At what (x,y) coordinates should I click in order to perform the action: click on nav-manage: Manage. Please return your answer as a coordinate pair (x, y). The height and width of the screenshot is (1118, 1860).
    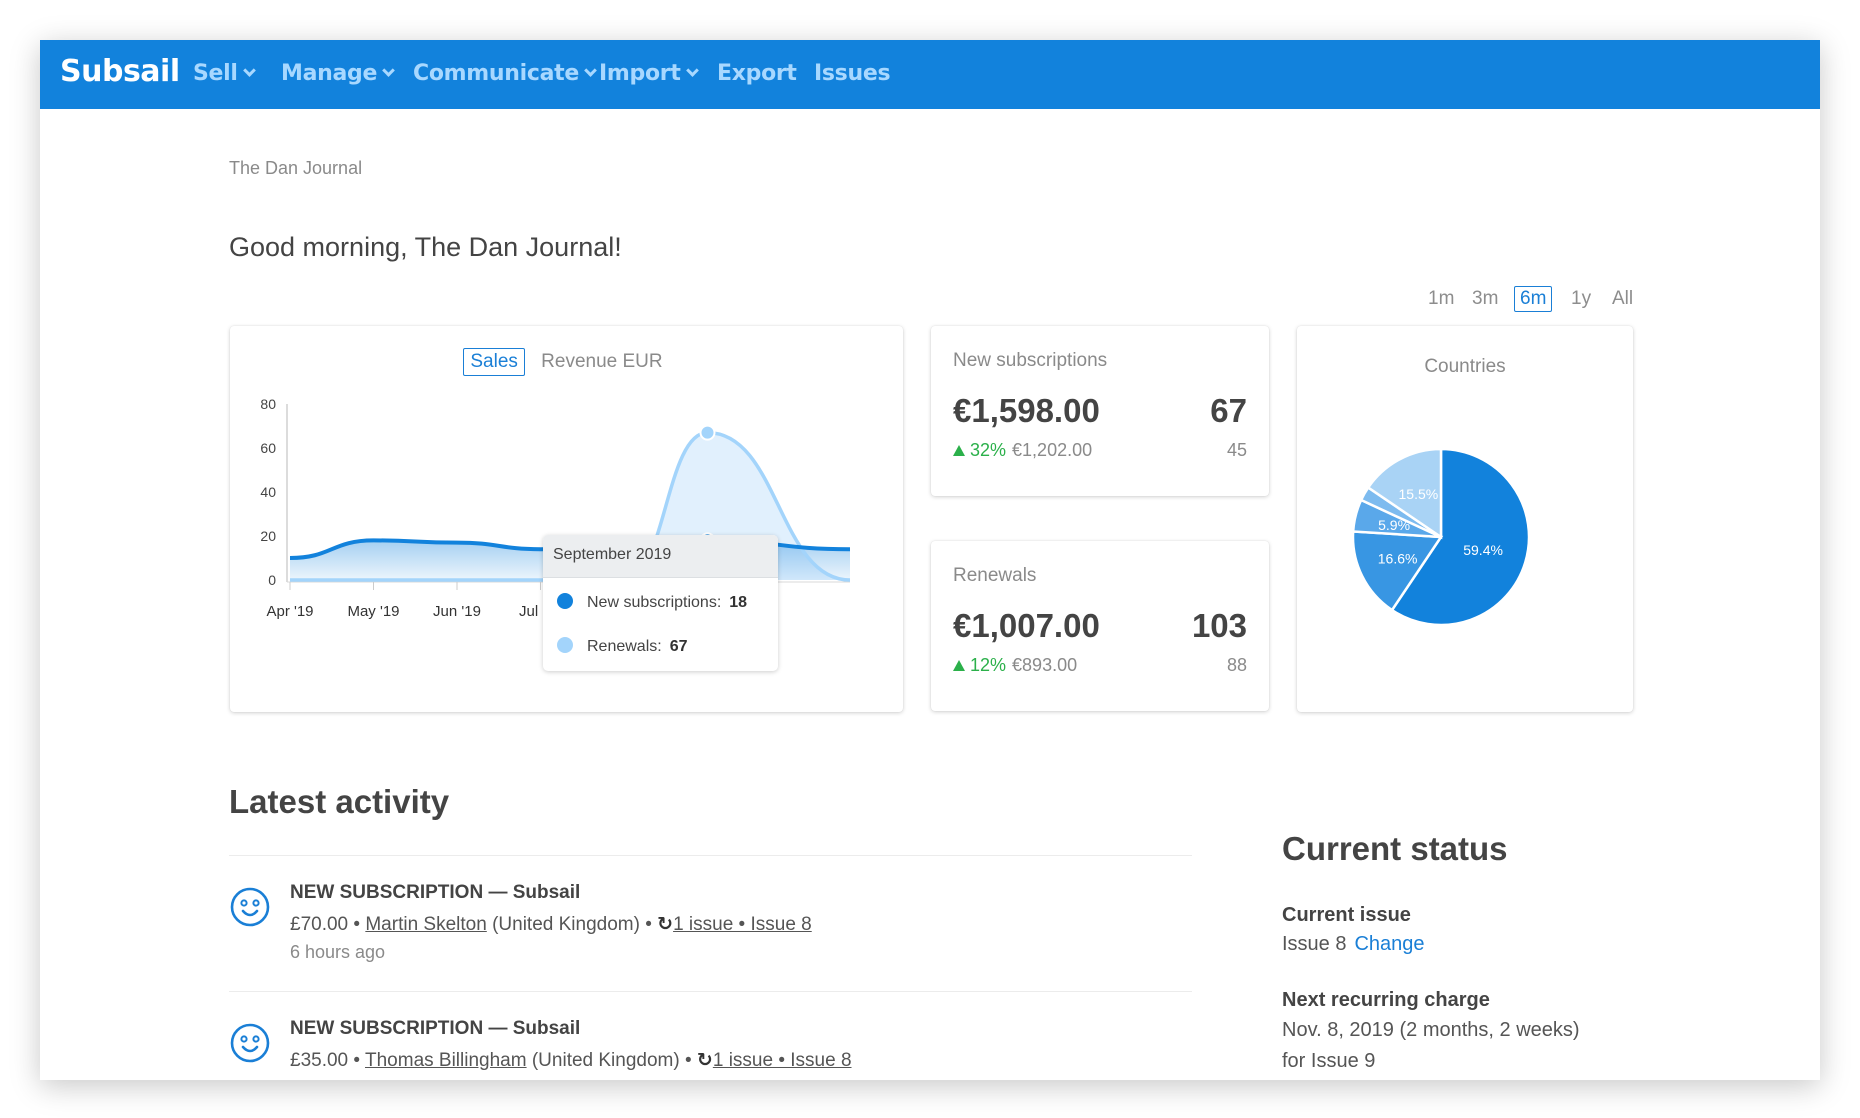
    Looking at the image, I should click on (338, 73).